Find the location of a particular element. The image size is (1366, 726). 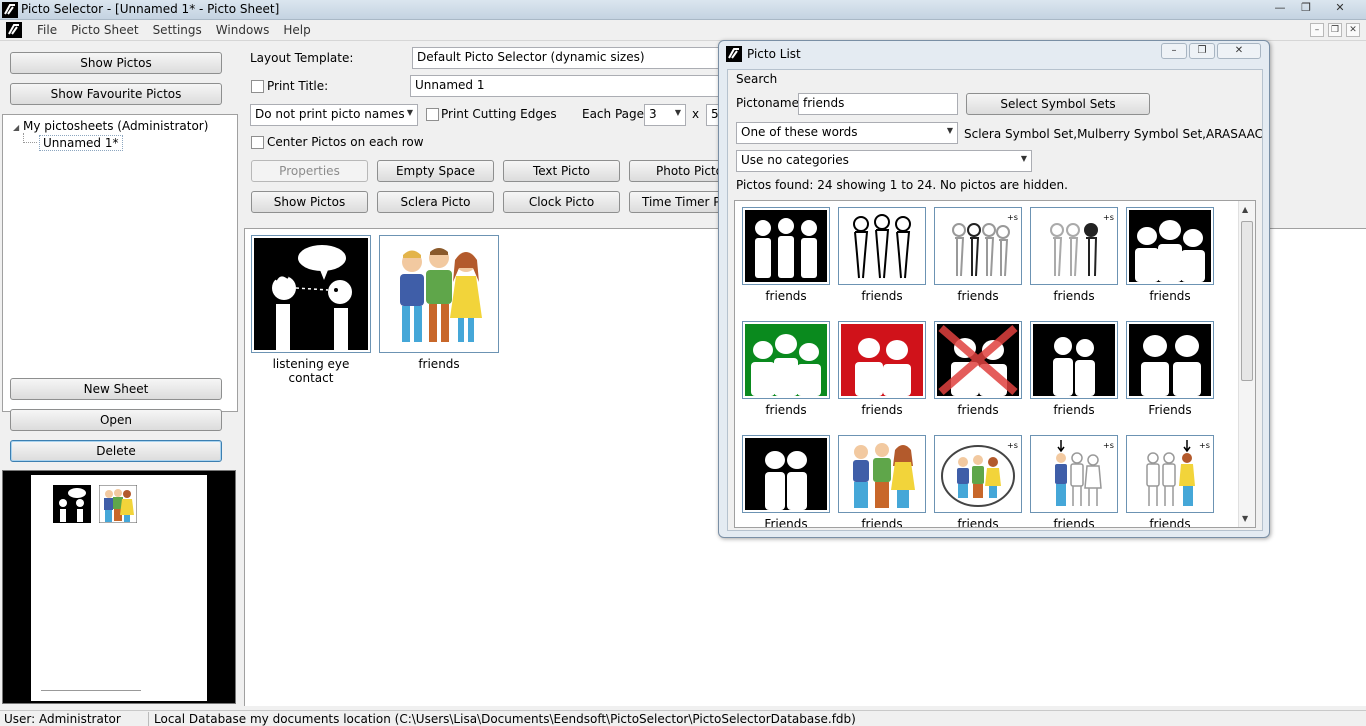

scroll-down-icon: ▼ is located at coordinates (1245, 518).